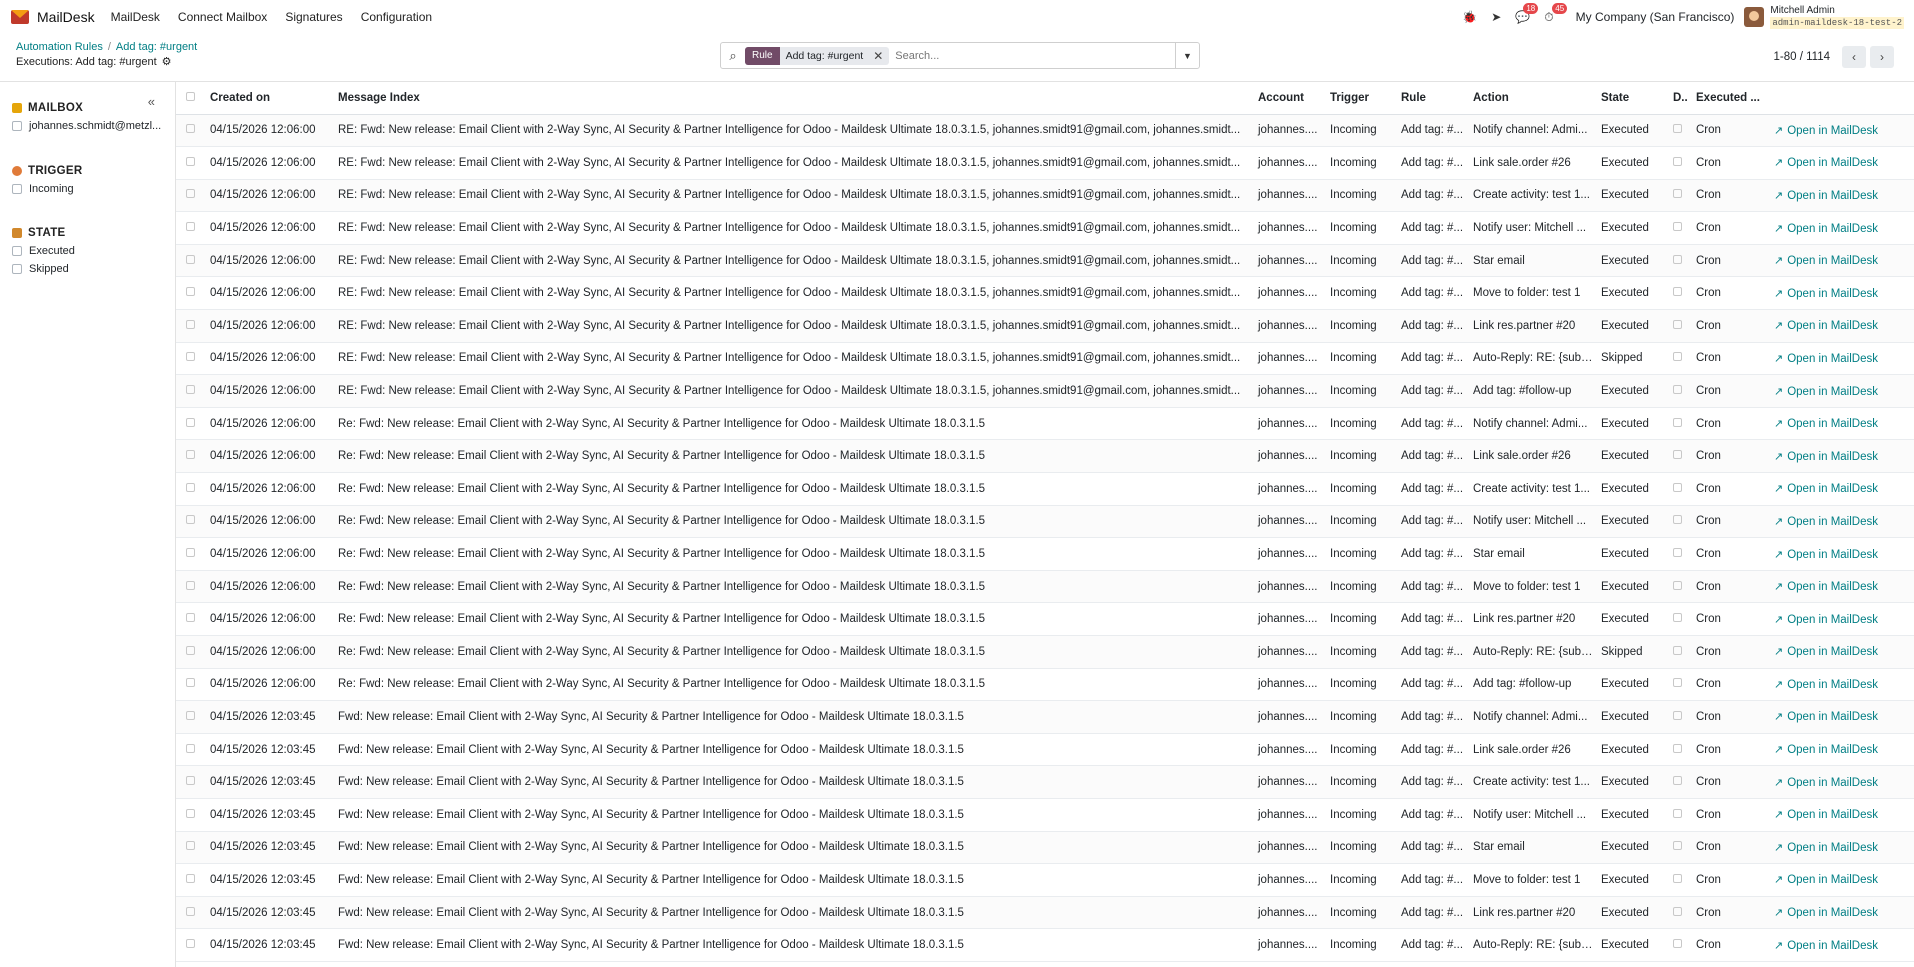  What do you see at coordinates (156, 47) in the screenshot?
I see `breadcrumb-rule: Add tag: #urgent` at bounding box center [156, 47].